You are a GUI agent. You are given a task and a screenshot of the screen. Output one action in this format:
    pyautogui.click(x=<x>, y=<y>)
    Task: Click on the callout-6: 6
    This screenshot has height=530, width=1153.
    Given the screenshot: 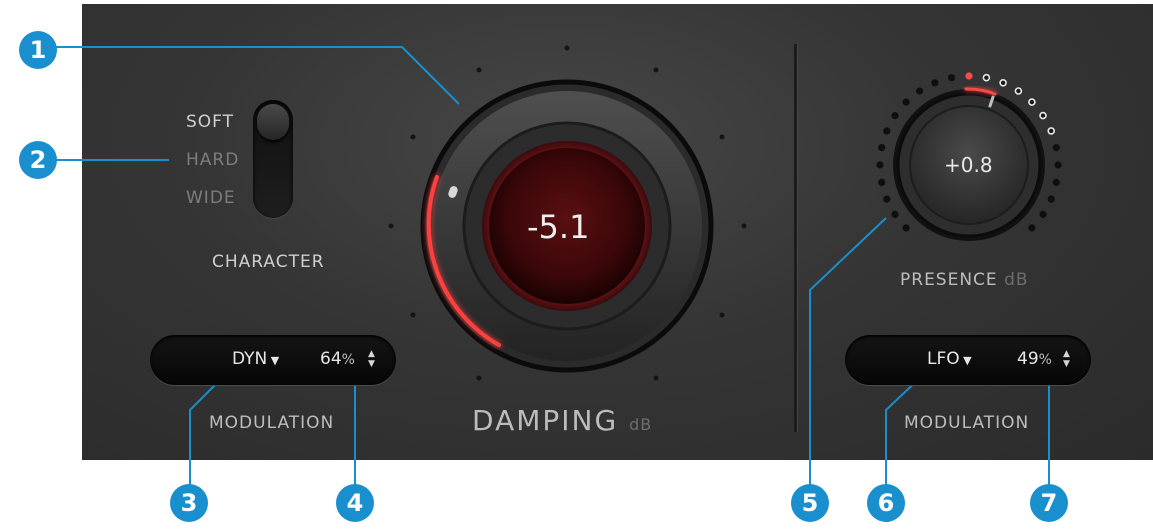 What is the action you would take?
    pyautogui.click(x=886, y=503)
    